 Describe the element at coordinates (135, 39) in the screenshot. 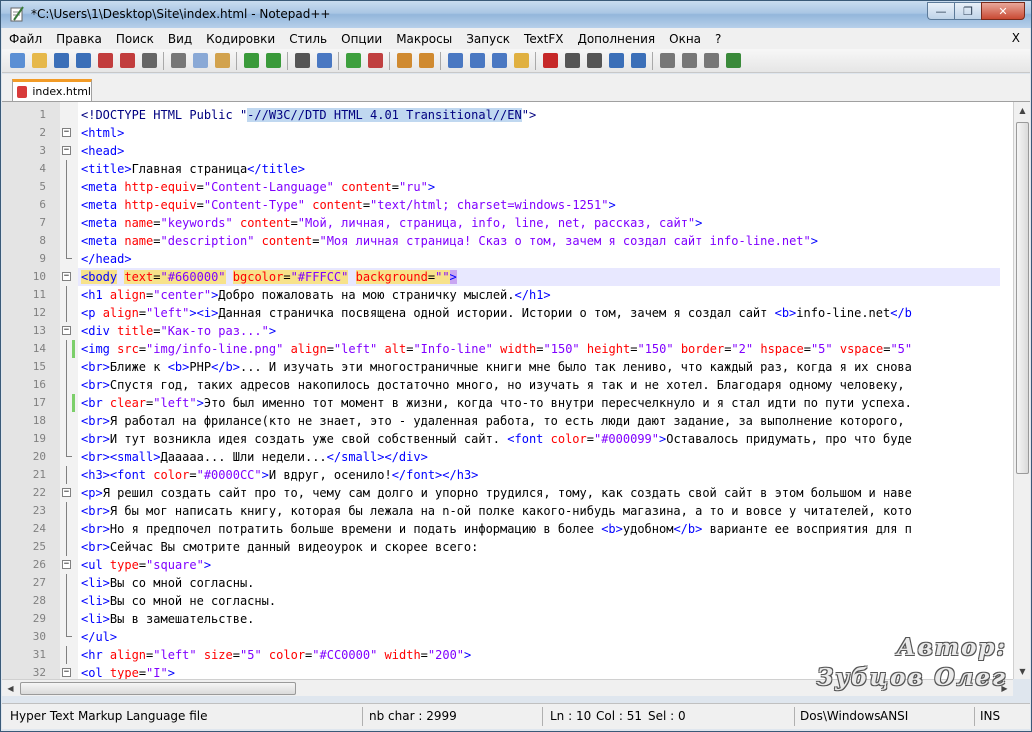

I see `menu-item: Поиск` at that location.